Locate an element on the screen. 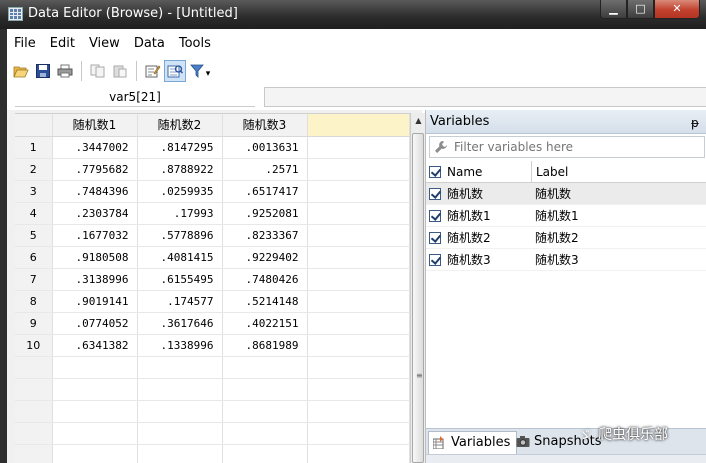 The height and width of the screenshot is (463, 706). table-row: 9.0774052.3617646.4022151 is located at coordinates (212, 323).